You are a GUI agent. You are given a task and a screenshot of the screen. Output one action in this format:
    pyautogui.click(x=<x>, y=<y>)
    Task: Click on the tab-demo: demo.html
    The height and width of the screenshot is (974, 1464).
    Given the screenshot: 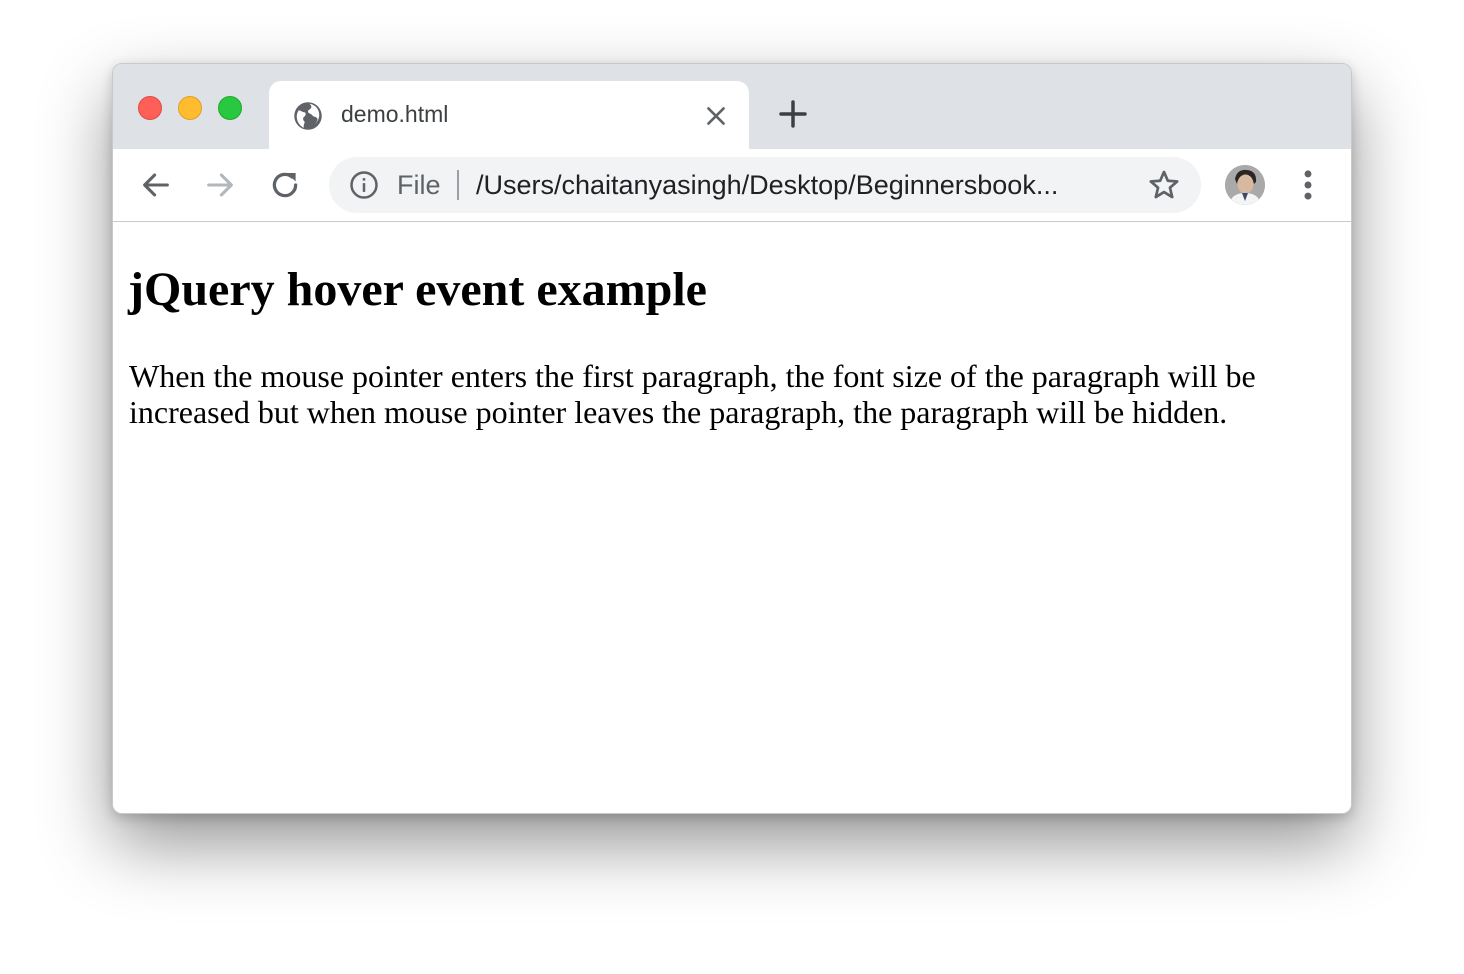 What is the action you would take?
    pyautogui.click(x=509, y=115)
    